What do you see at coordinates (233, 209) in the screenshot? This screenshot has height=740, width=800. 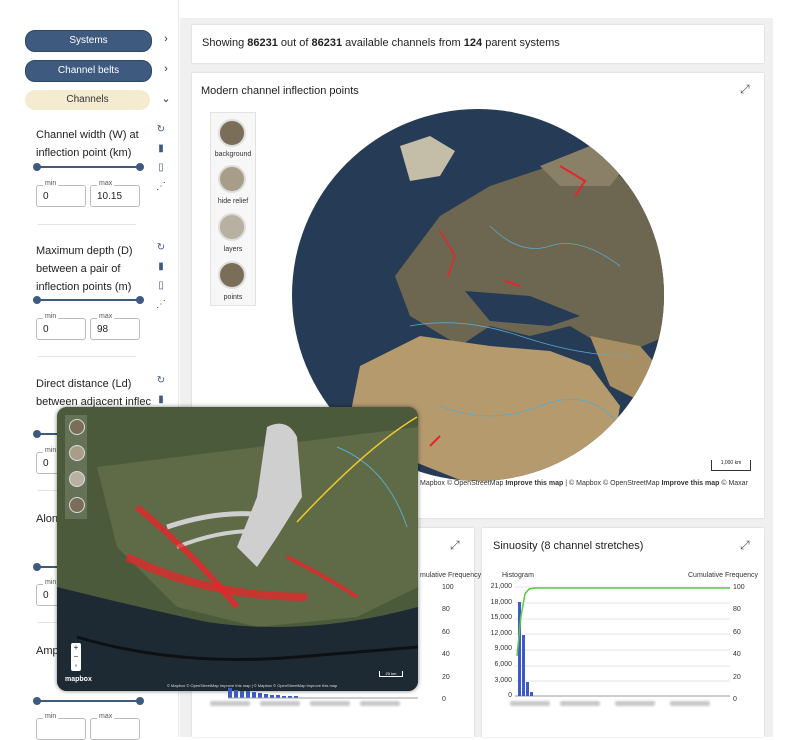 I see `map-tools-panel: background hide relief layers points` at bounding box center [233, 209].